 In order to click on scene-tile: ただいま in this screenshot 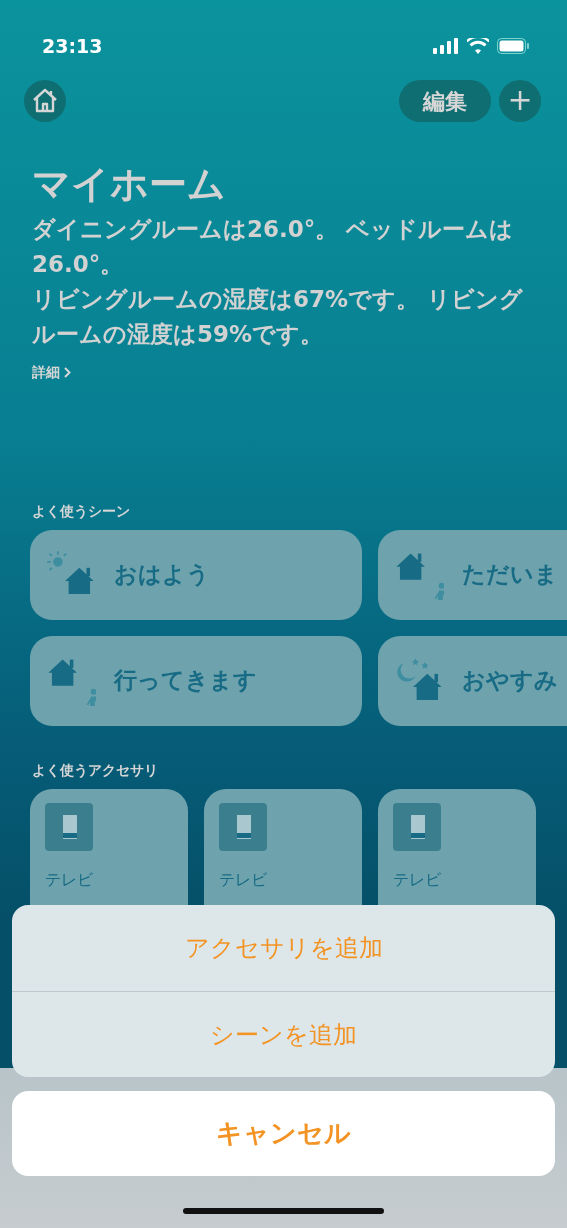, I will do `click(472, 574)`.